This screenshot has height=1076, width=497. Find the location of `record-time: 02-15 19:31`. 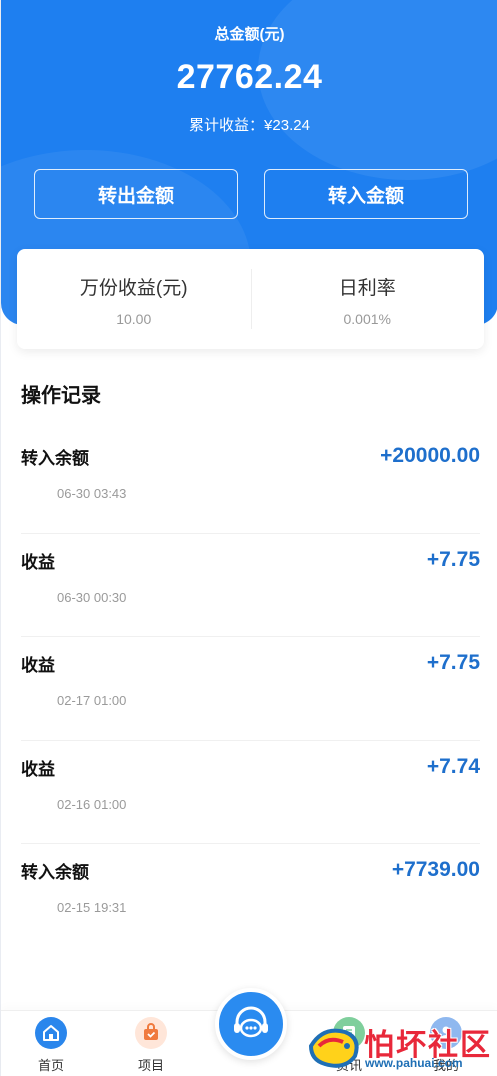

record-time: 02-15 19:31 is located at coordinates (92, 907).